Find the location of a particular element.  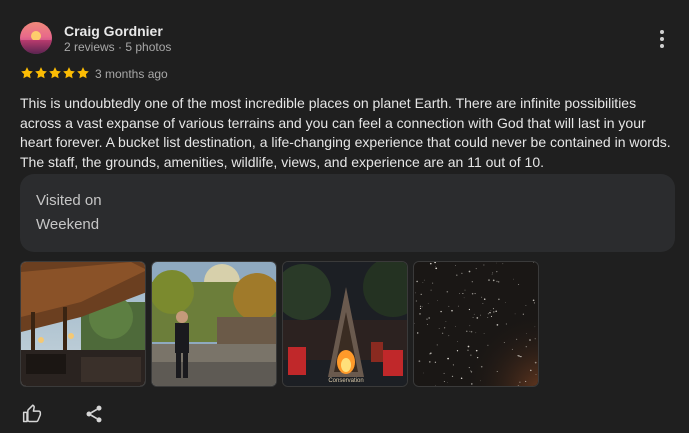

review-photo-pavilion is located at coordinates (83, 324).